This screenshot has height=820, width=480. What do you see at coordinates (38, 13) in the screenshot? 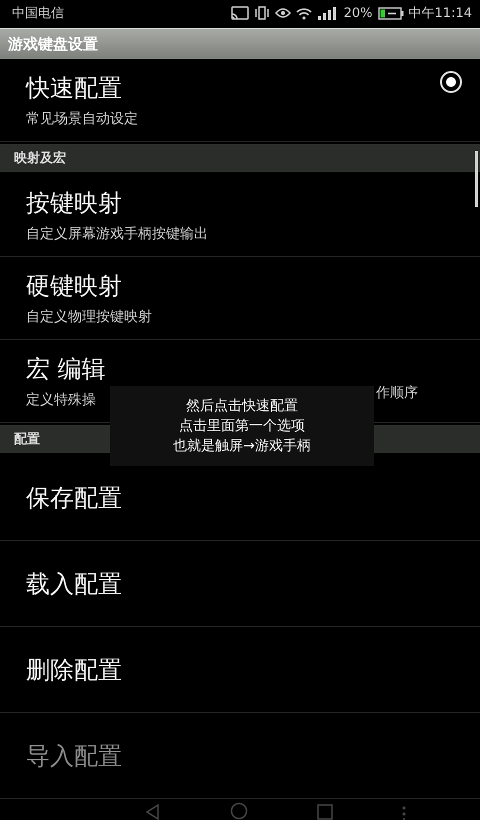
I see `carrier-label: 中国电信` at bounding box center [38, 13].